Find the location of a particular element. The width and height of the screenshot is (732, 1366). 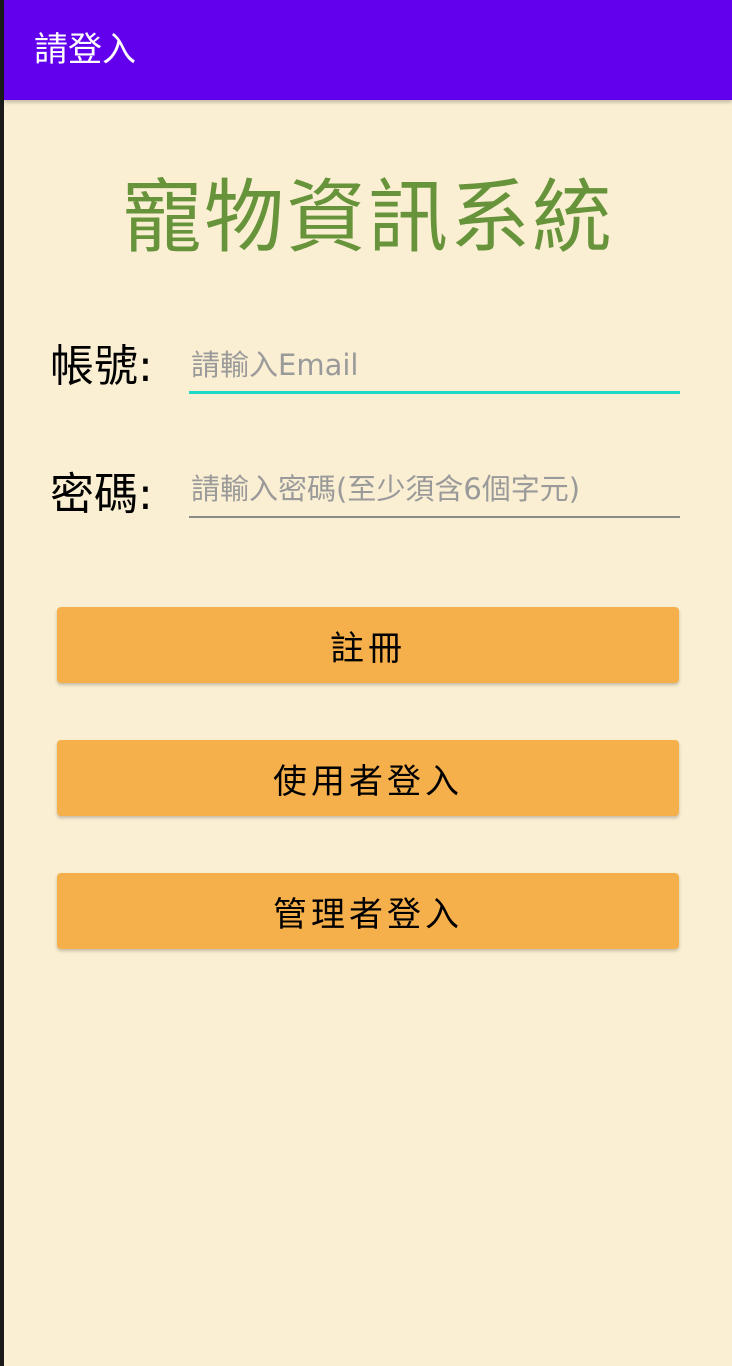

admin-login-button: 管理者登入 is located at coordinates (368, 911).